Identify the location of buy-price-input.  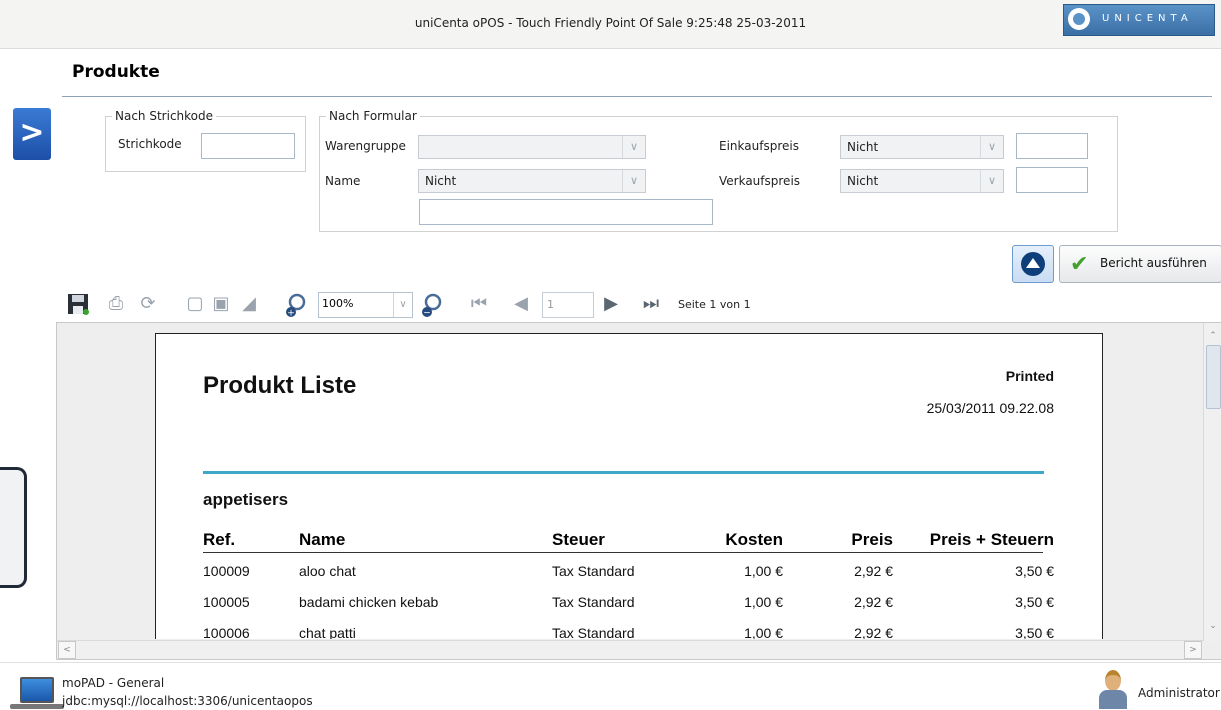
(1052, 146).